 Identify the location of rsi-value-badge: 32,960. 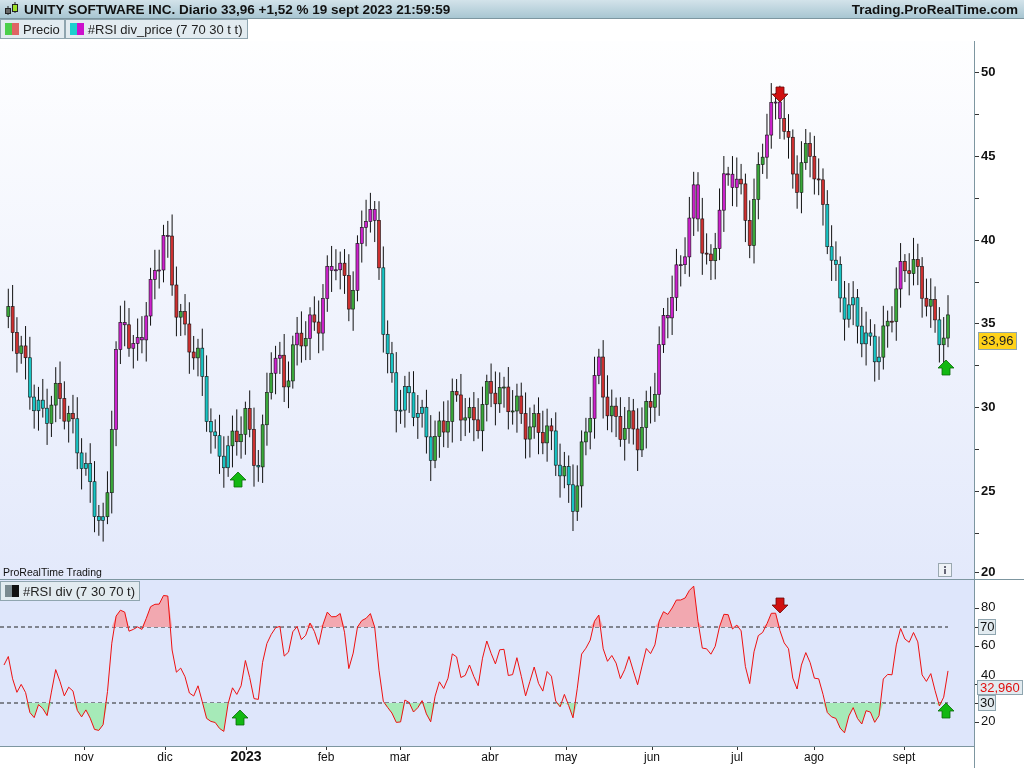
(1000, 688).